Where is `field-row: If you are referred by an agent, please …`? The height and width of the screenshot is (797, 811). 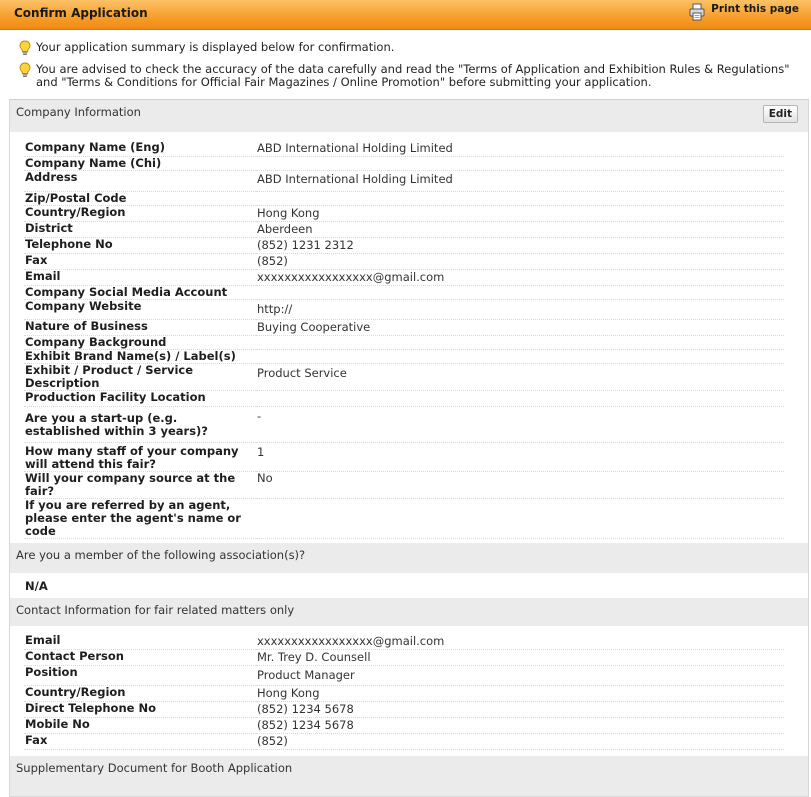 field-row: If you are referred by an agent, please … is located at coordinates (404, 518).